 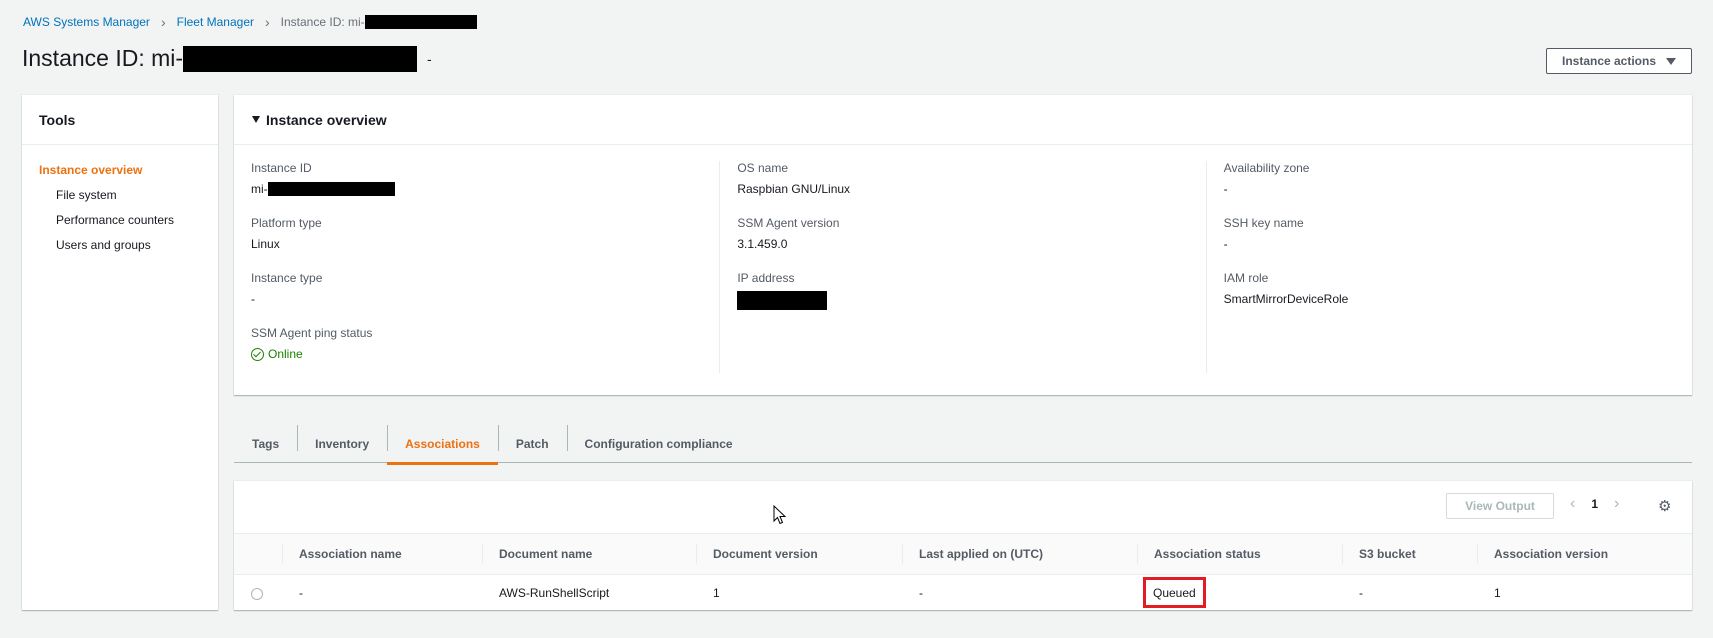 I want to click on field-value: 3.1.459.0, so click(x=762, y=244).